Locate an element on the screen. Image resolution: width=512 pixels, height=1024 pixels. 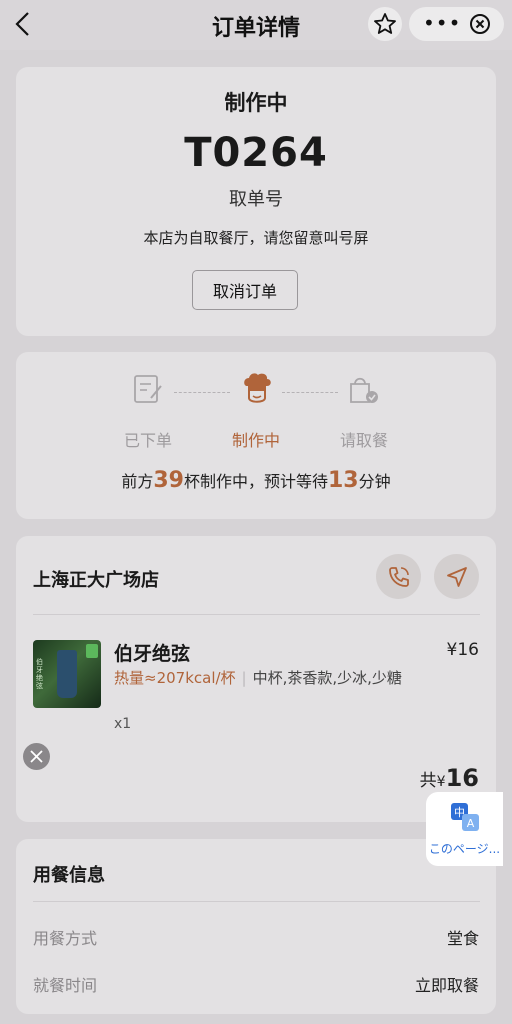
close-icon is located at coordinates (36, 756).